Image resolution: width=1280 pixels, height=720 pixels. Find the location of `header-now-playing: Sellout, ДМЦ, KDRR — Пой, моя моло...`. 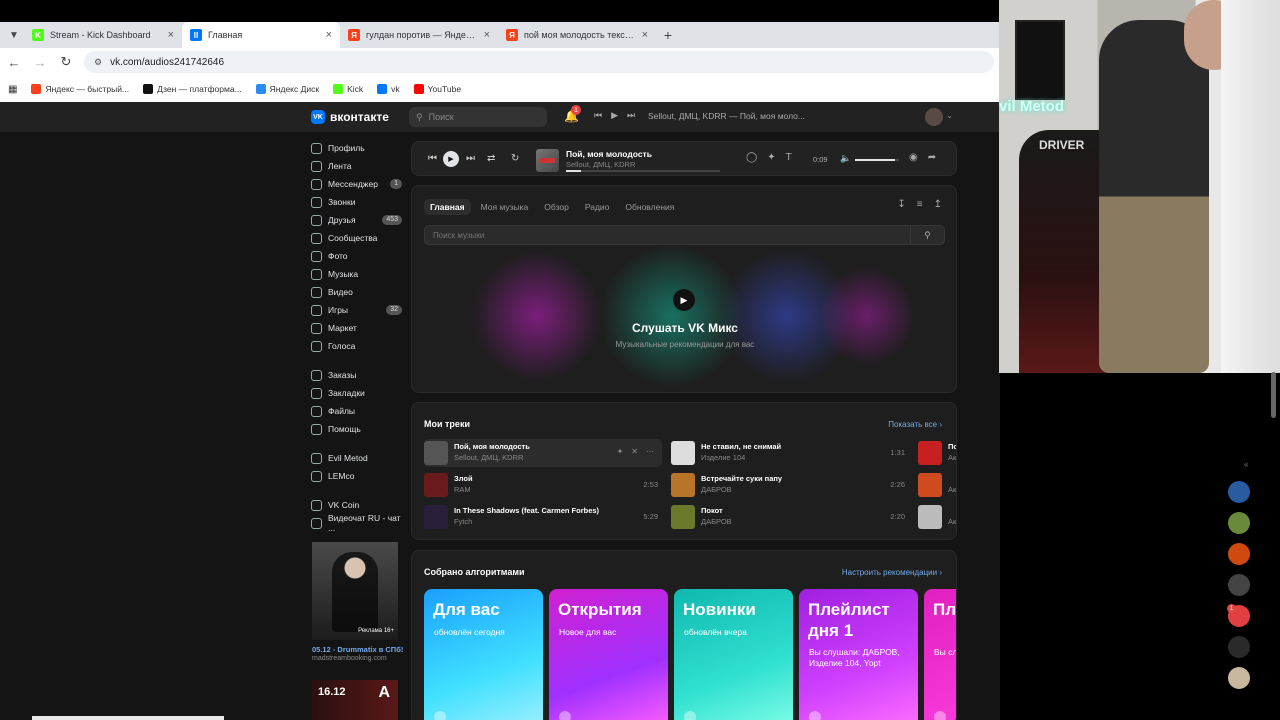

header-now-playing: Sellout, ДМЦ, KDRR — Пой, моя моло... is located at coordinates (726, 116).